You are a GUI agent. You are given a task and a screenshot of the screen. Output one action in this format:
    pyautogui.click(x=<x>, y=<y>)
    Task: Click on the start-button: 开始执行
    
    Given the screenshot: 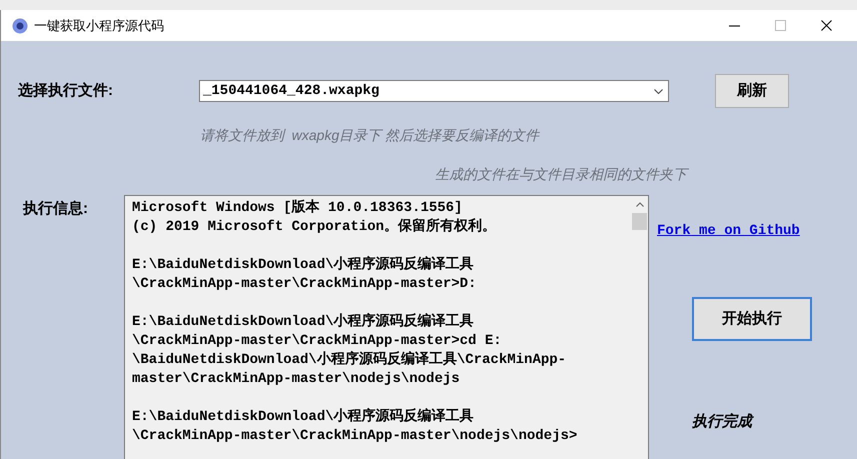 What is the action you would take?
    pyautogui.click(x=752, y=319)
    